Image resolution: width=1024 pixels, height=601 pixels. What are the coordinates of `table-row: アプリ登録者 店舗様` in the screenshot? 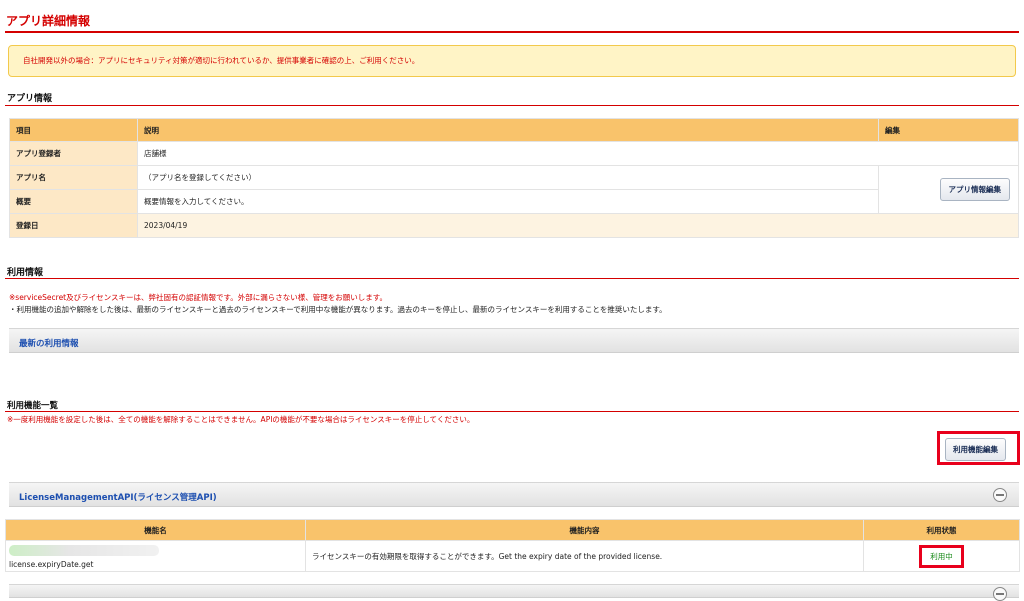 It's located at (514, 153).